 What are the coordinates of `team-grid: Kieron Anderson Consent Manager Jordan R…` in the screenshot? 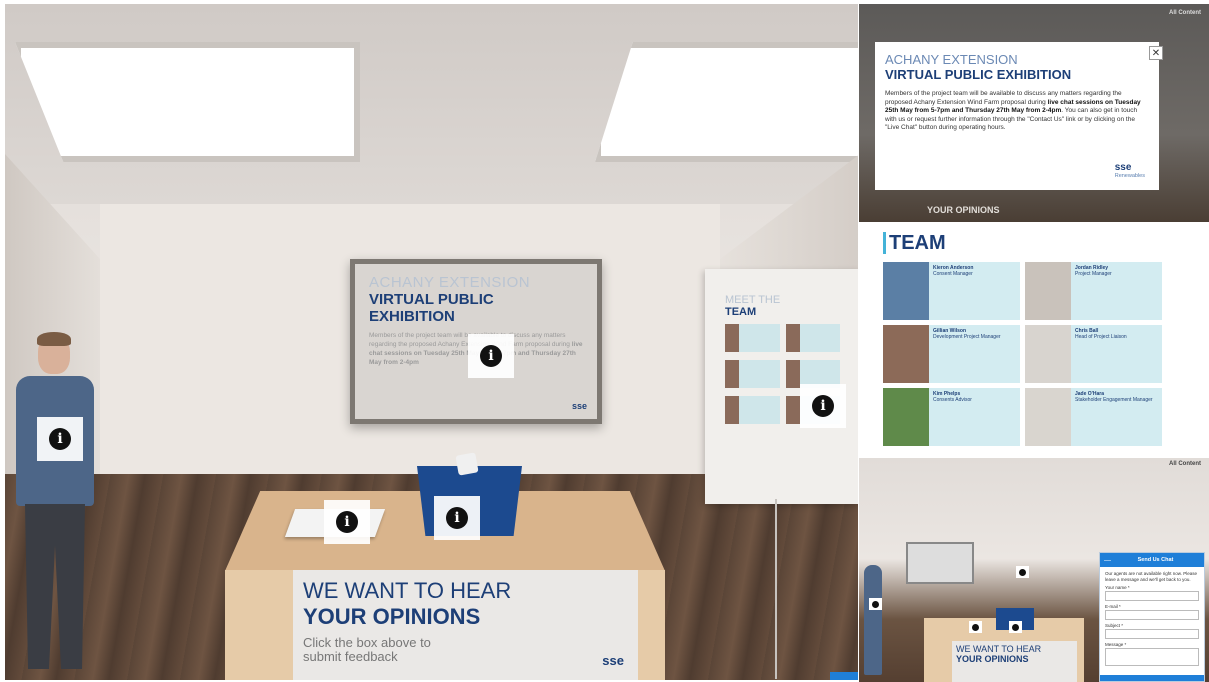 It's located at (1033, 354).